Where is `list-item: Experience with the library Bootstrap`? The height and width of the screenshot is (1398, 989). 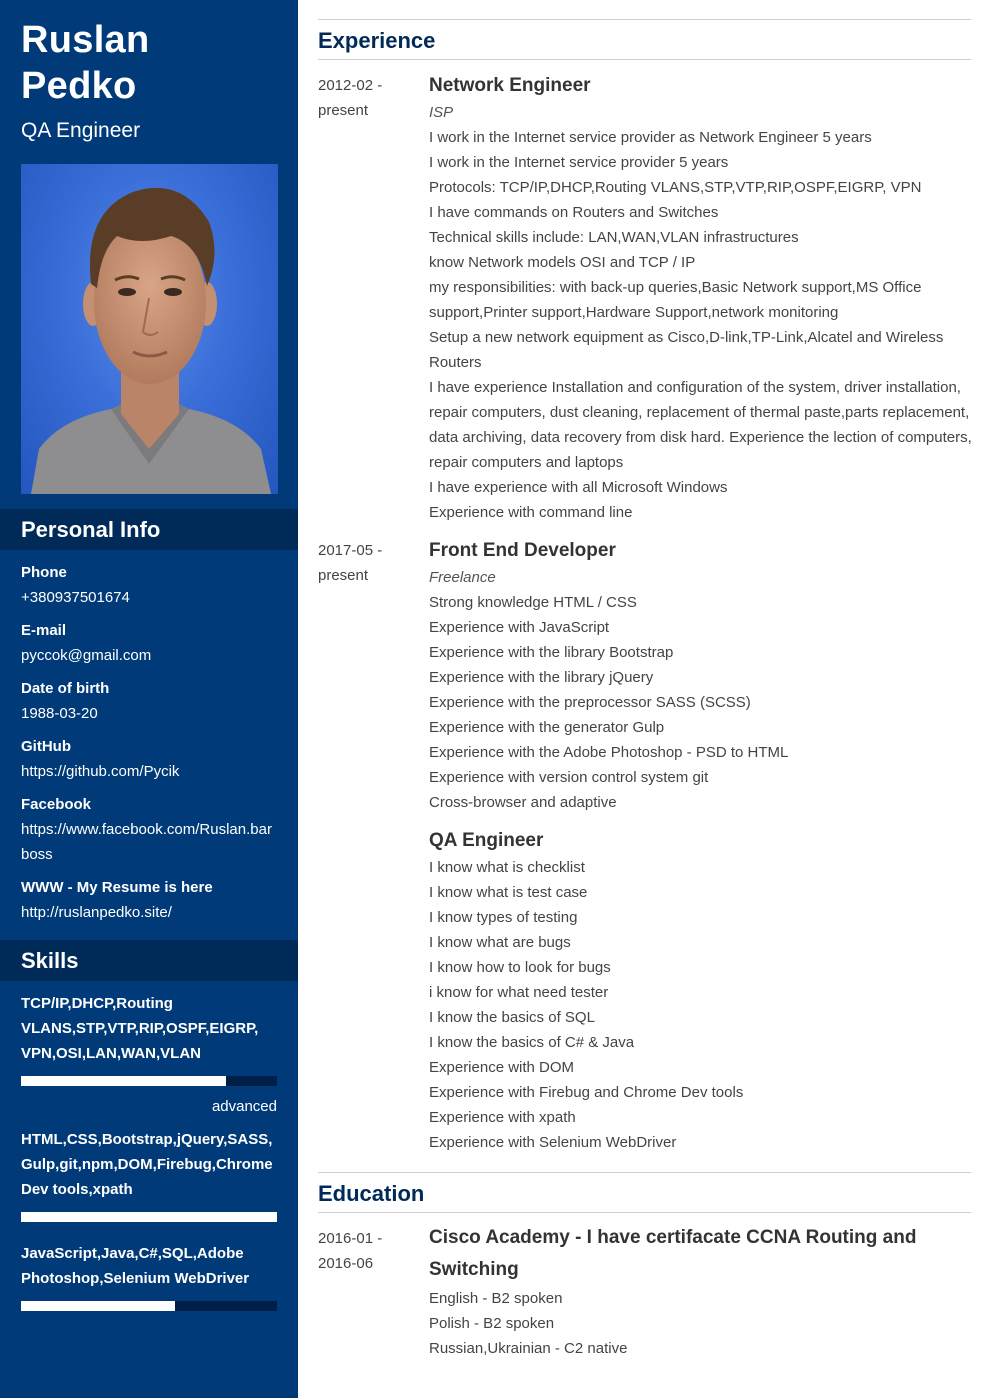 list-item: Experience with the library Bootstrap is located at coordinates (551, 652).